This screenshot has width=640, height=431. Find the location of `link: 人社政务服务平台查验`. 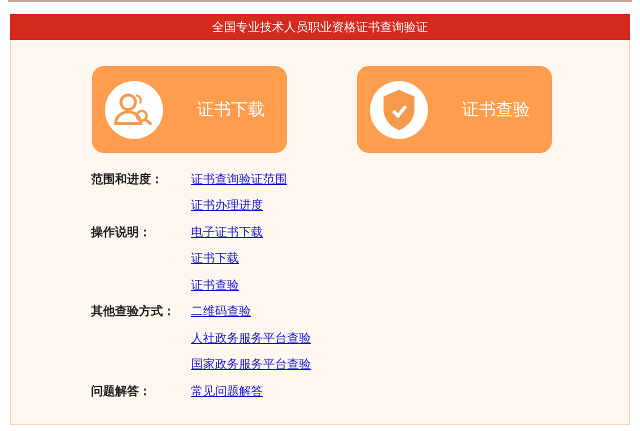

link: 人社政务服务平台查验 is located at coordinates (251, 338).